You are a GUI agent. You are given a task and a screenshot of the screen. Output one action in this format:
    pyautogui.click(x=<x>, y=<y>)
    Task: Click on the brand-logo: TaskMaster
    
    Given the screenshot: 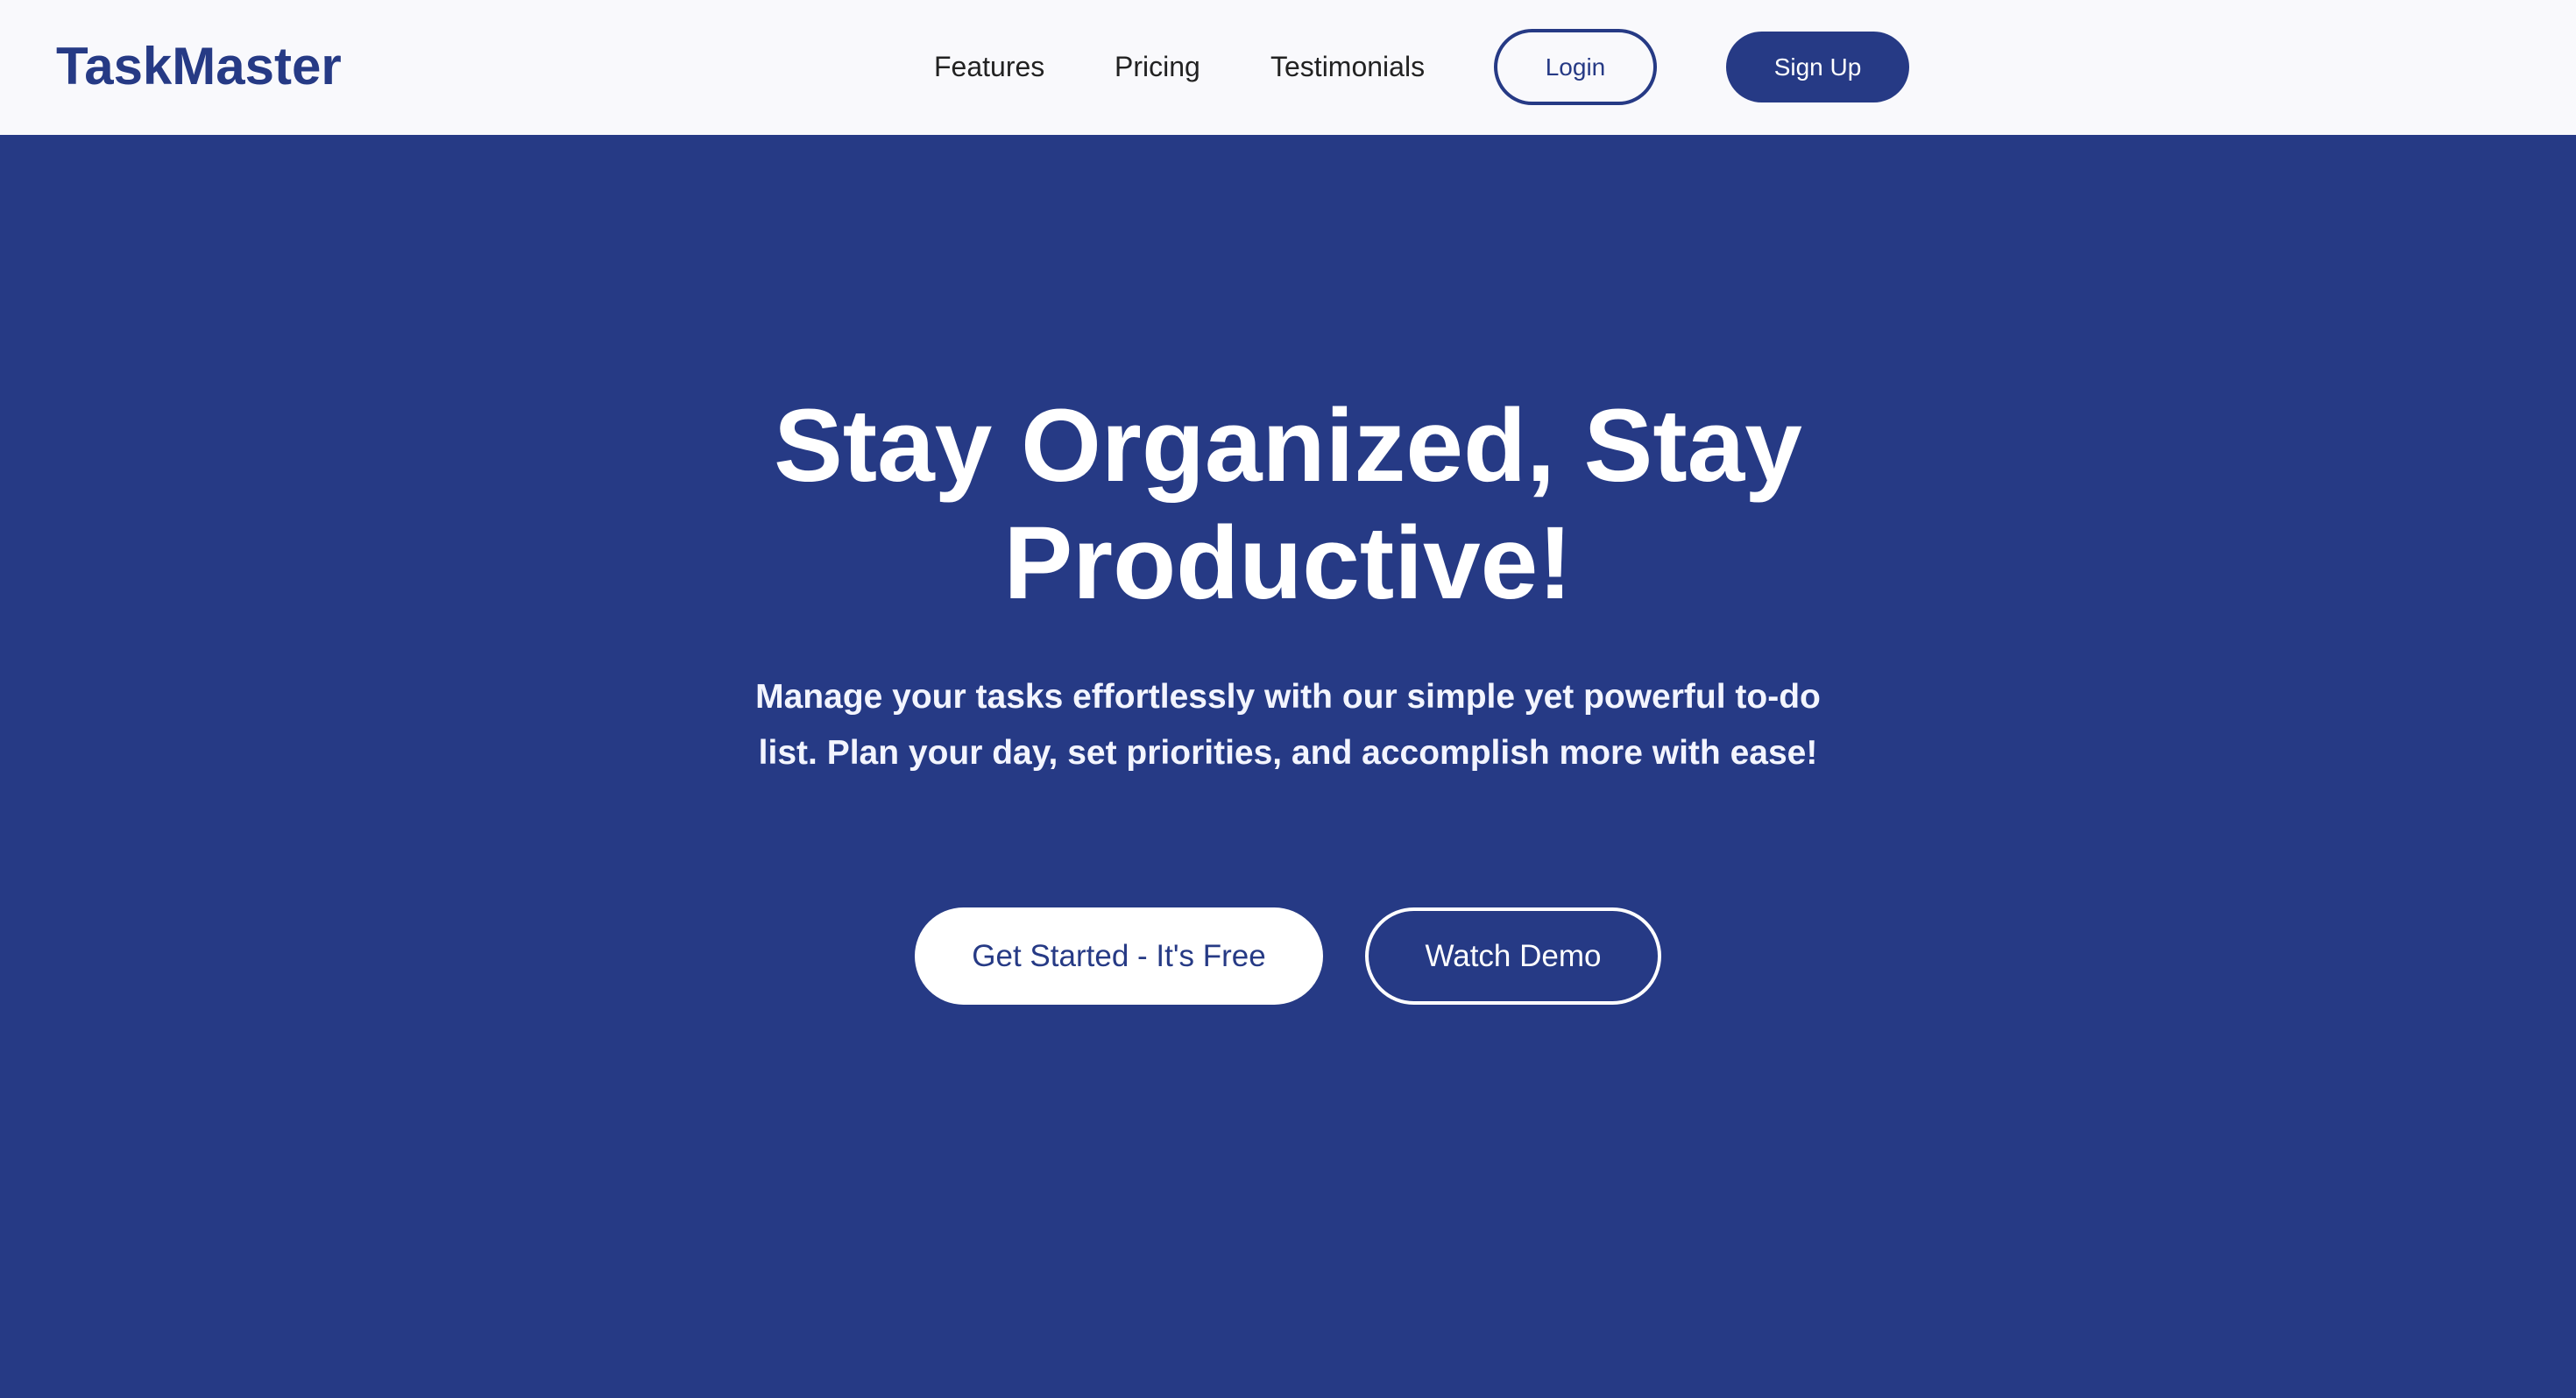 What is the action you would take?
    pyautogui.click(x=199, y=66)
    